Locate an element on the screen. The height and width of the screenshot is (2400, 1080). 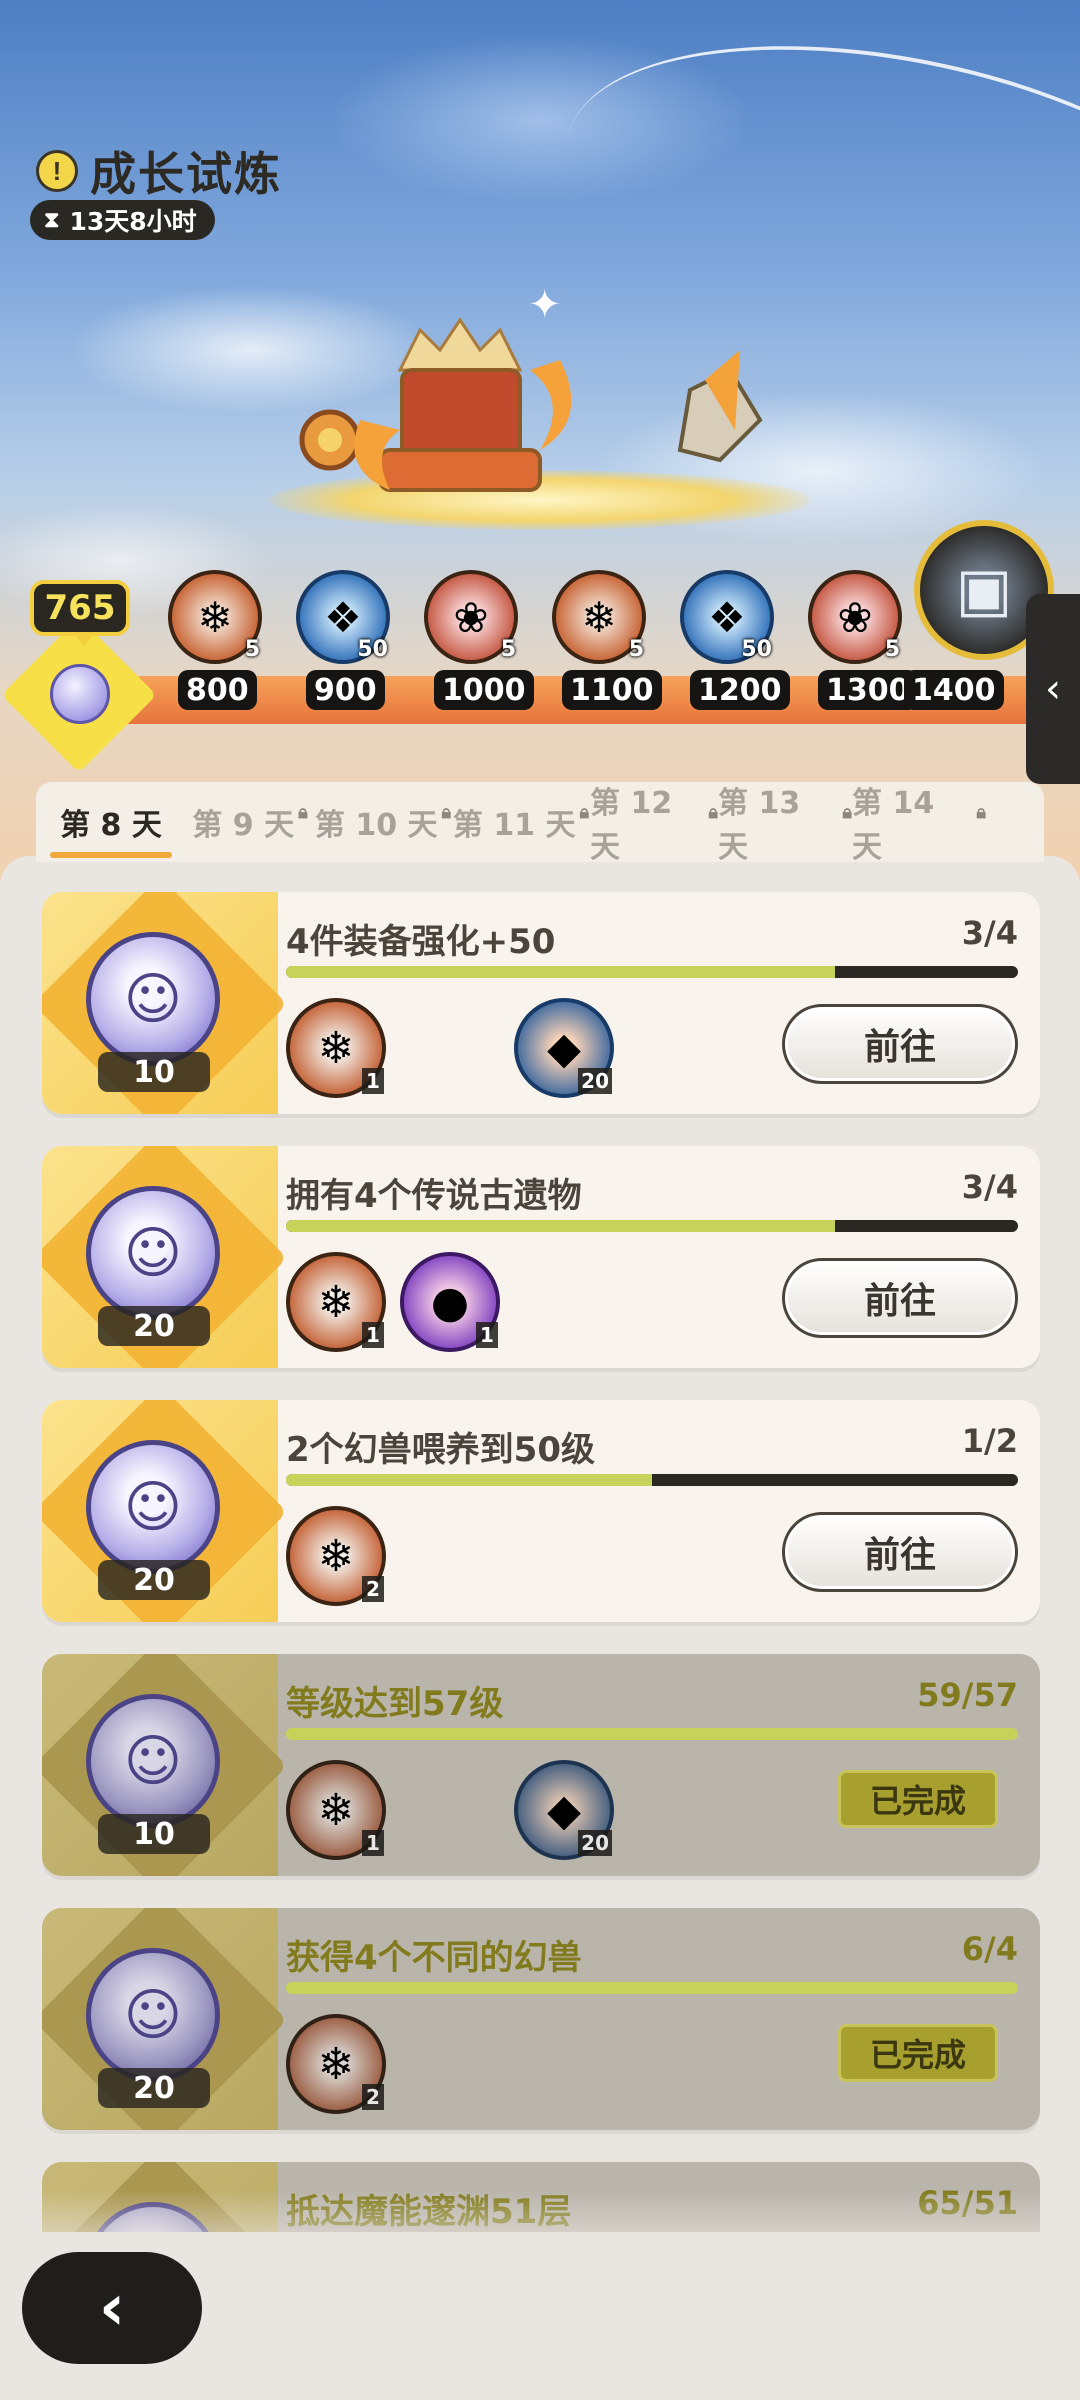
tab-day: 第 10 天 🔒︎ is located at coordinates (383, 822).